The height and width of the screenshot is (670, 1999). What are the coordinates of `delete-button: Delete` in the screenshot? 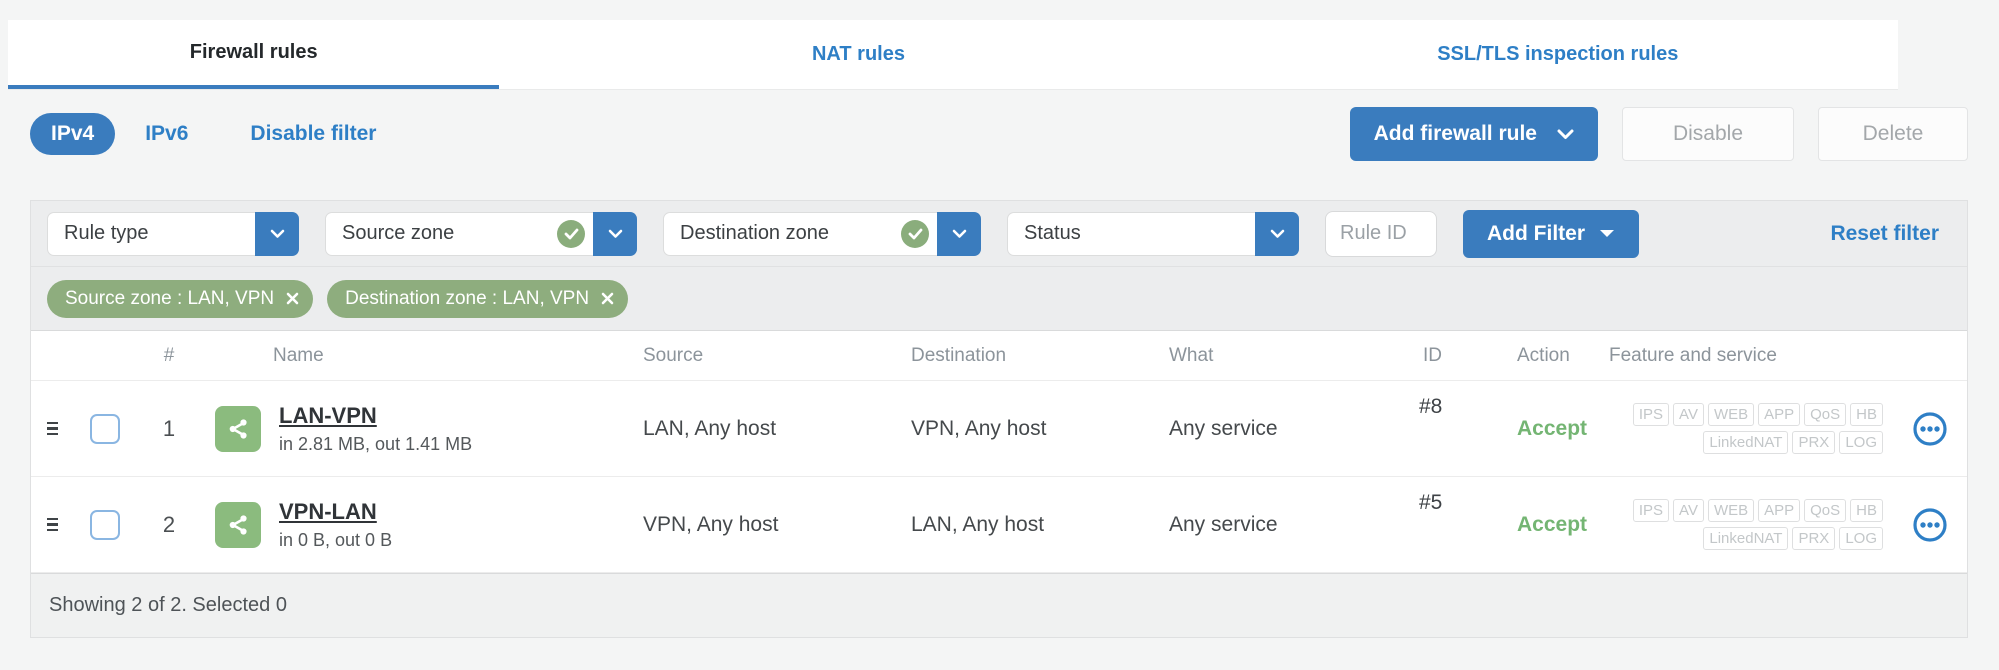 It's located at (1893, 134).